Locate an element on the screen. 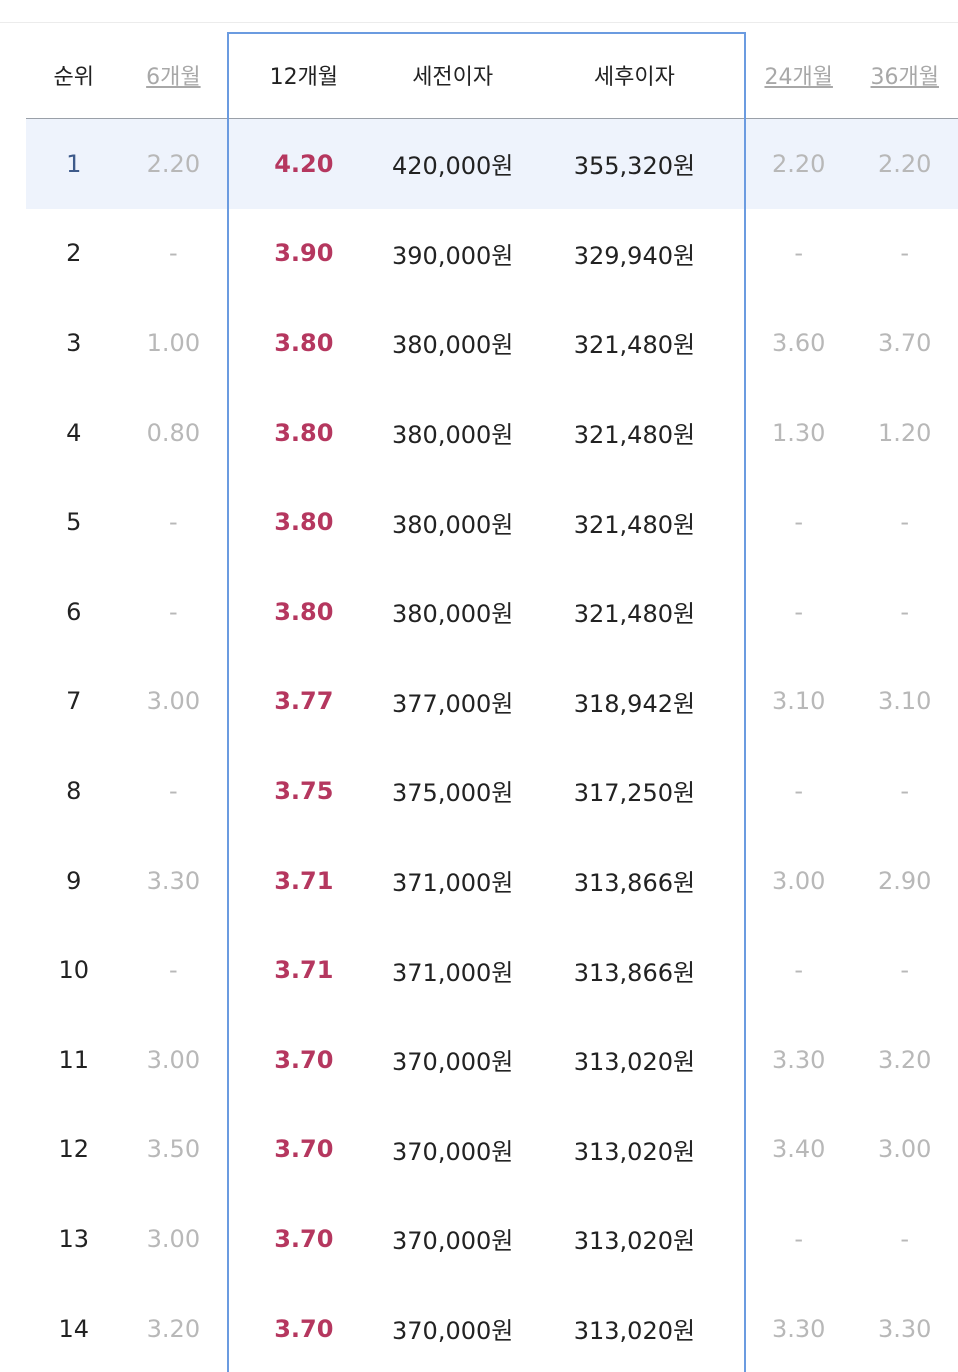  rank-cell: 3 is located at coordinates (74, 342).